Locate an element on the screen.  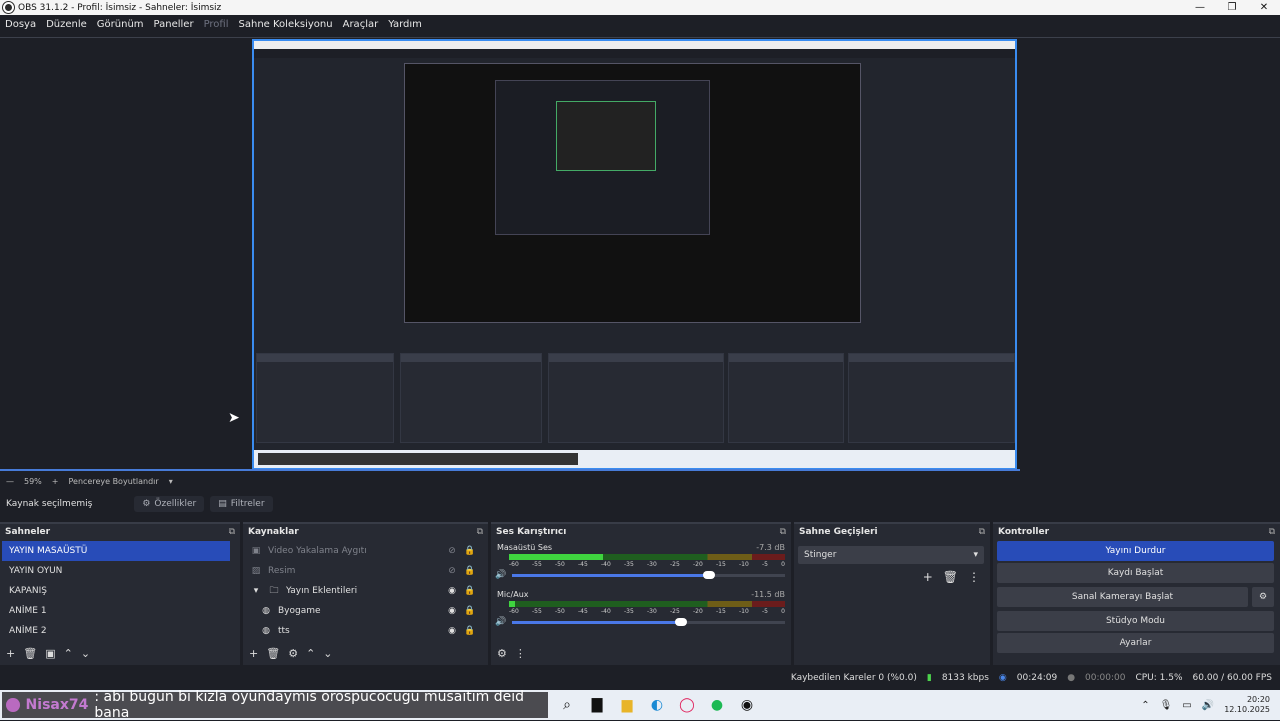
source-item: ▣ Video Yakalama Aygıtı ⊘ 🔒 is located at coordinates (360, 551).